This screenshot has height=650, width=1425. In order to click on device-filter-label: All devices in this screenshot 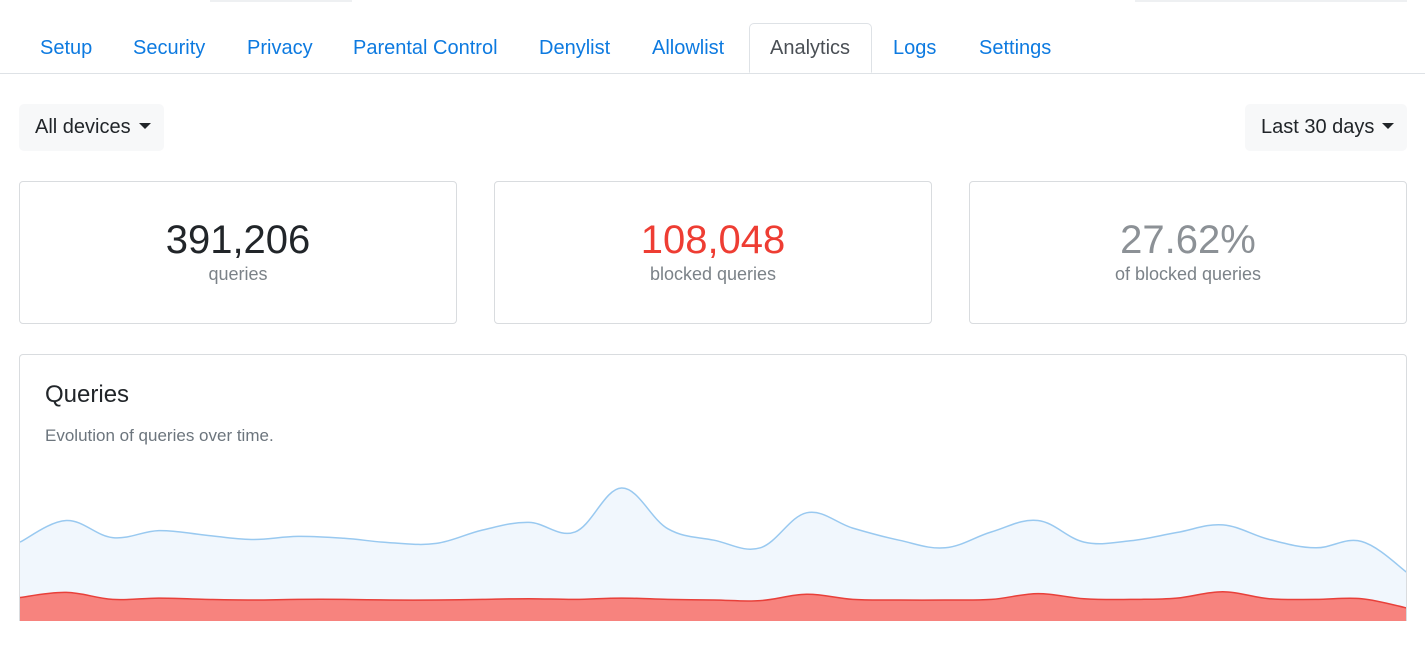, I will do `click(83, 127)`.